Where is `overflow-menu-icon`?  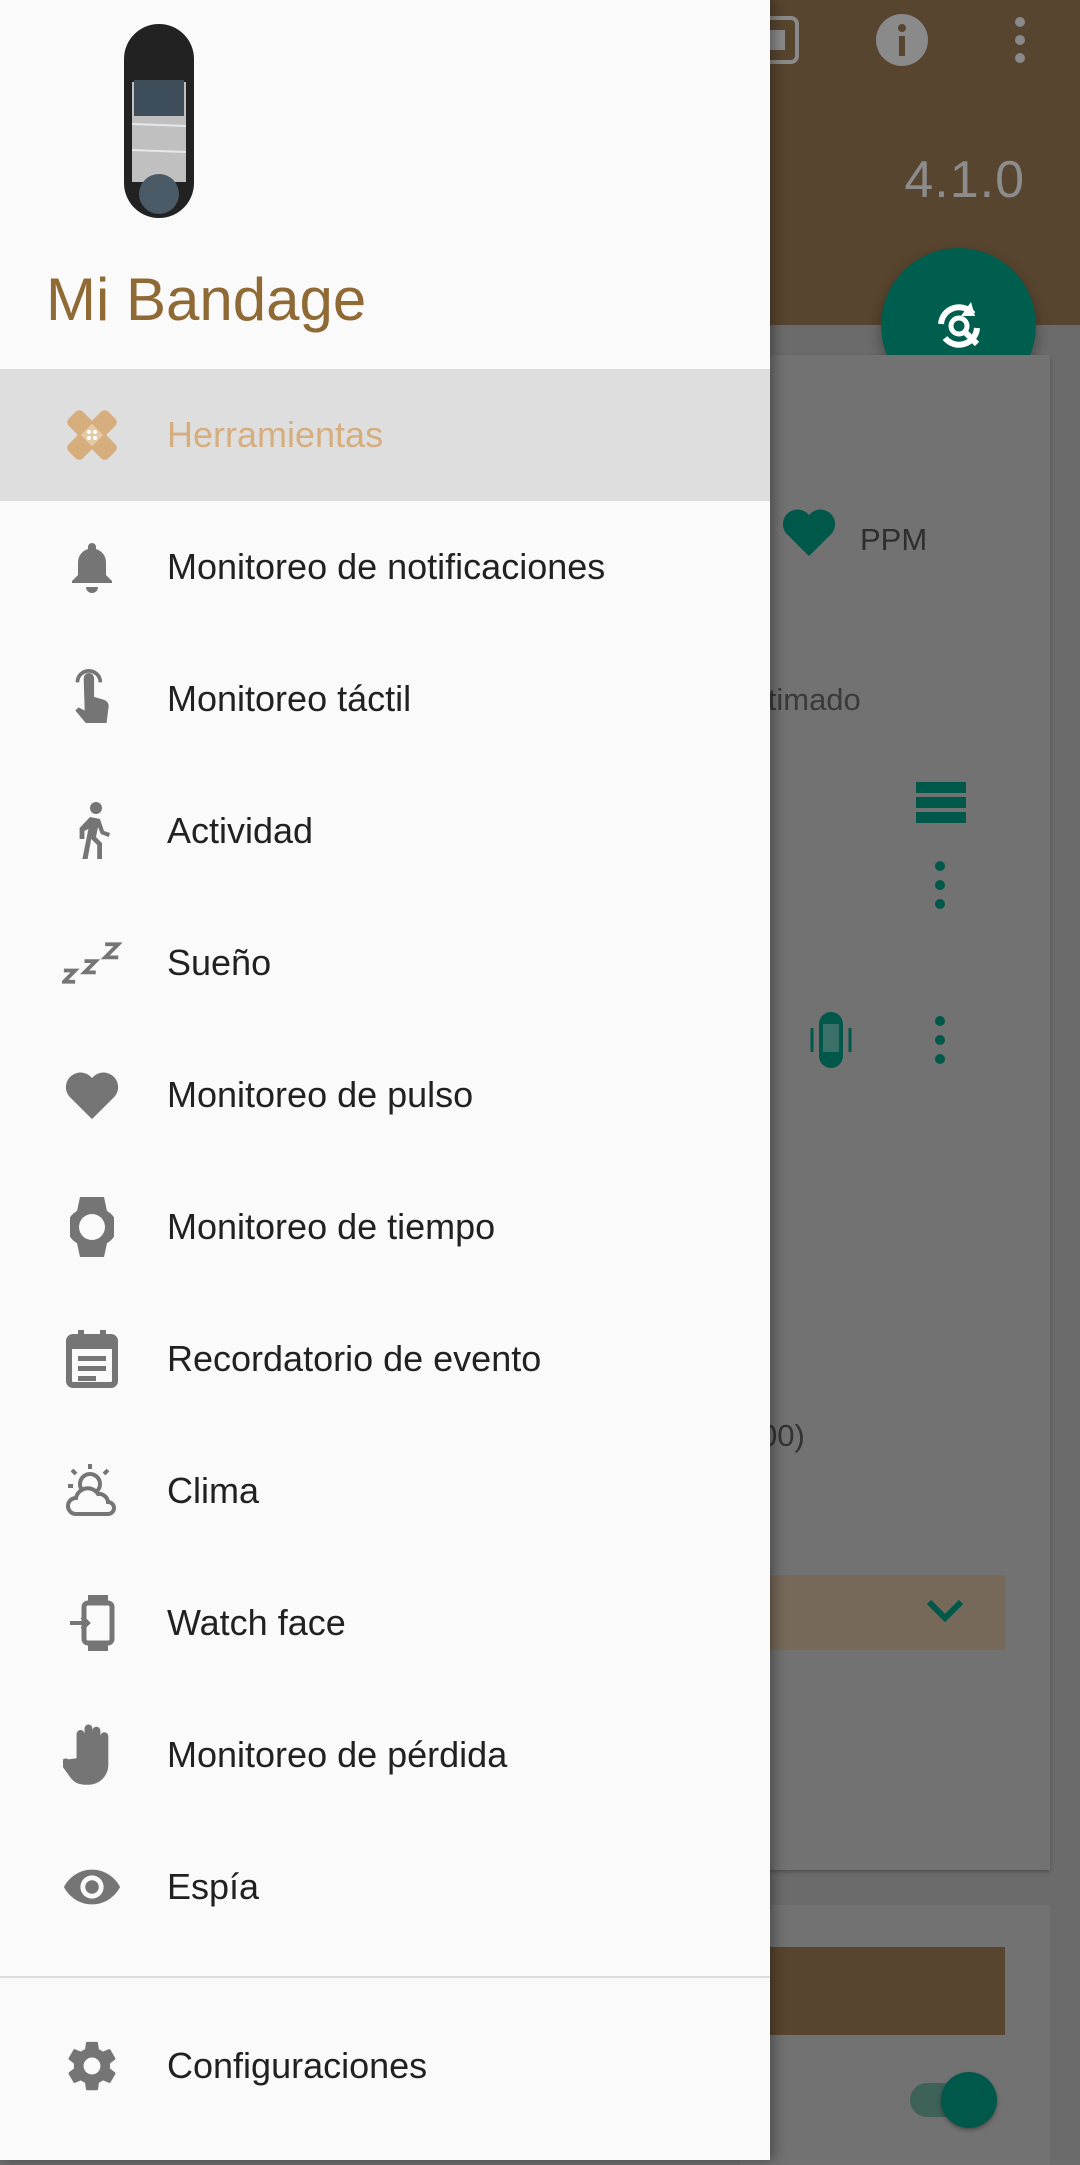
overflow-menu-icon is located at coordinates (1030, 40).